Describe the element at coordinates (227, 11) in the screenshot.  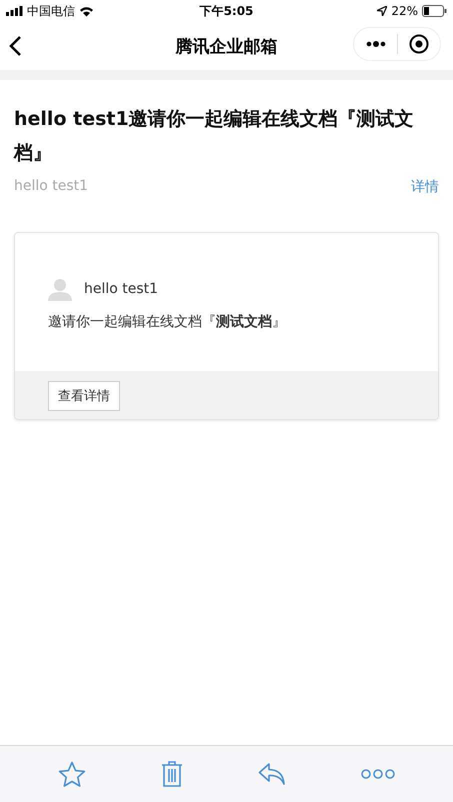
I see `status-time: 下午5:05` at that location.